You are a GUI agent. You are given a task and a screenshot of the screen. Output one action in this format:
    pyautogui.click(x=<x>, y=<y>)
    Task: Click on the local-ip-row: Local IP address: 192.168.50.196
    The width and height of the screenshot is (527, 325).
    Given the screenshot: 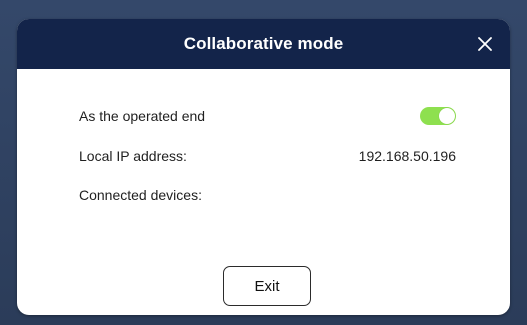 What is the action you would take?
    pyautogui.click(x=267, y=156)
    